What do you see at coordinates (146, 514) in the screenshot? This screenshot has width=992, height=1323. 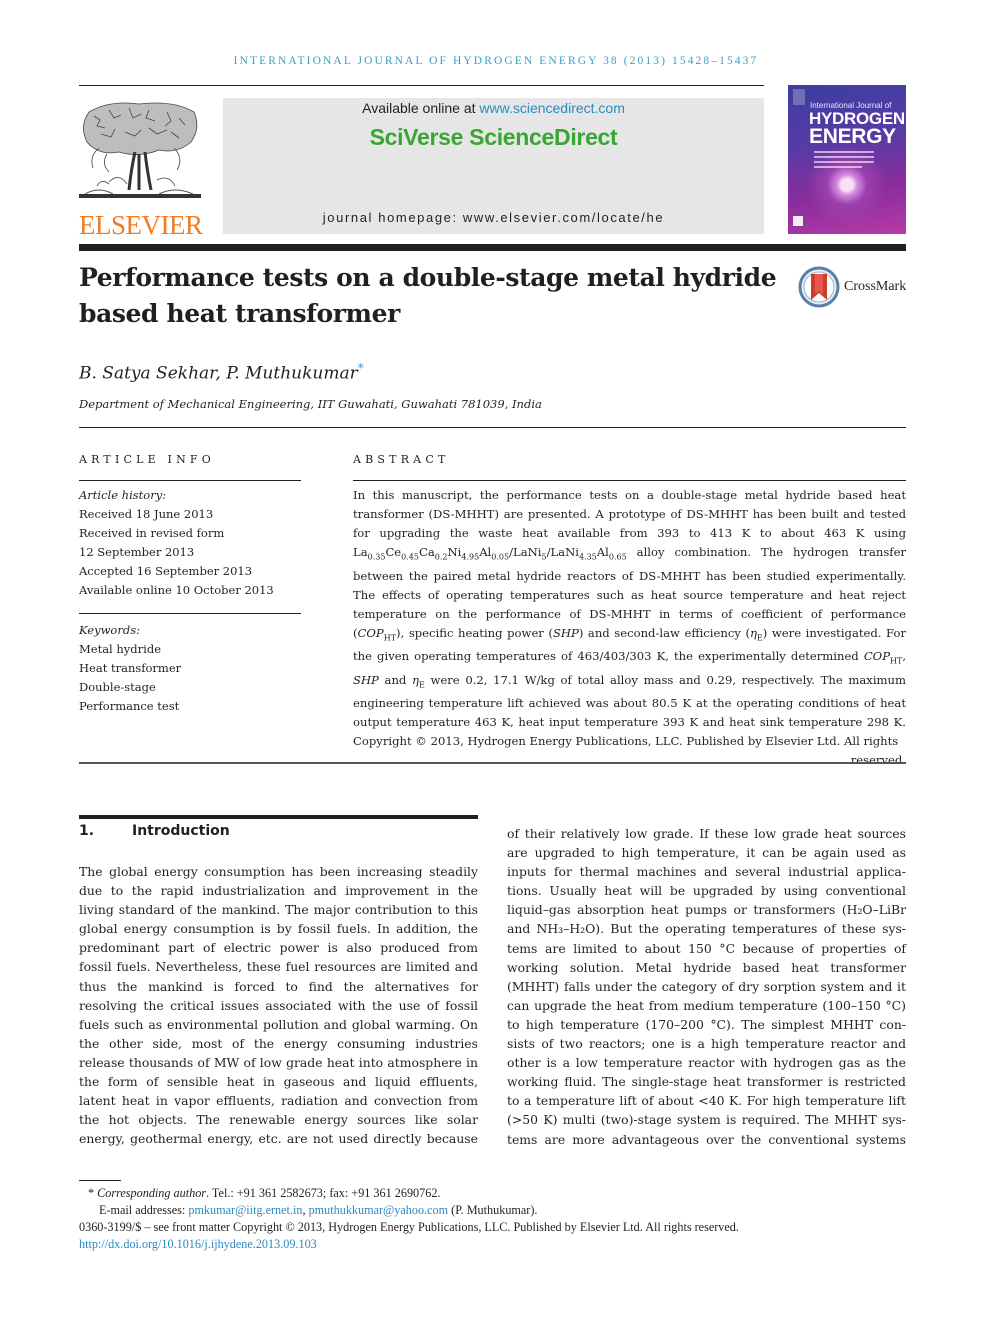 I see `history-item: Received 18 June 2013` at bounding box center [146, 514].